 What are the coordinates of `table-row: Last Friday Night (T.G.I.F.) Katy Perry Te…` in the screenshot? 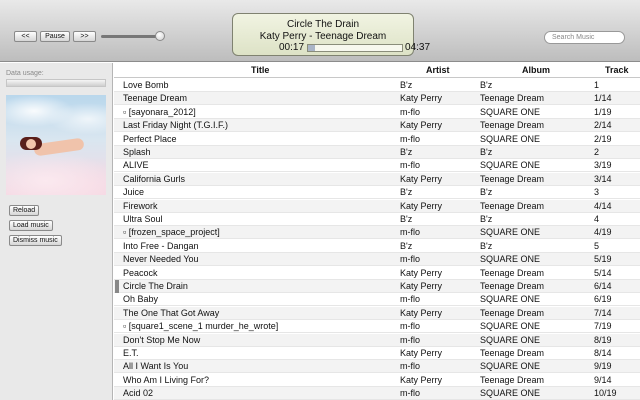 It's located at (377, 126).